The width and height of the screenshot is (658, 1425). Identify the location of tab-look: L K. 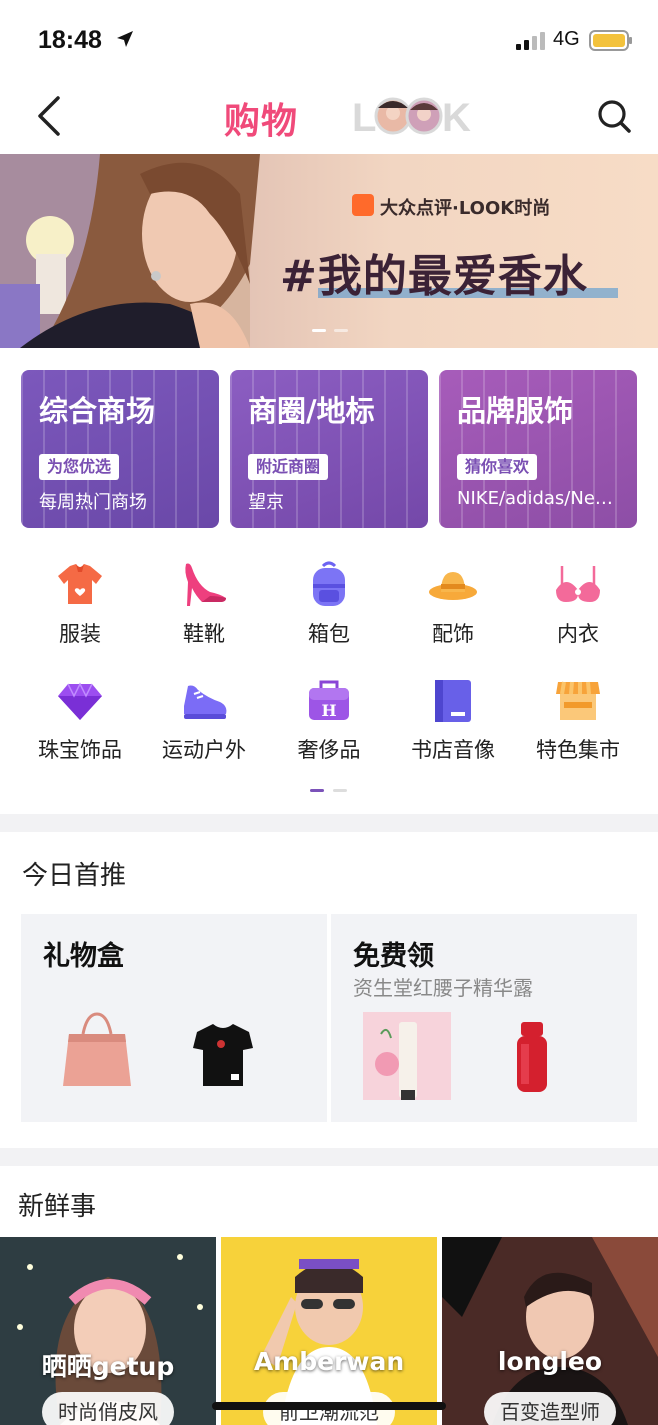
(413, 117).